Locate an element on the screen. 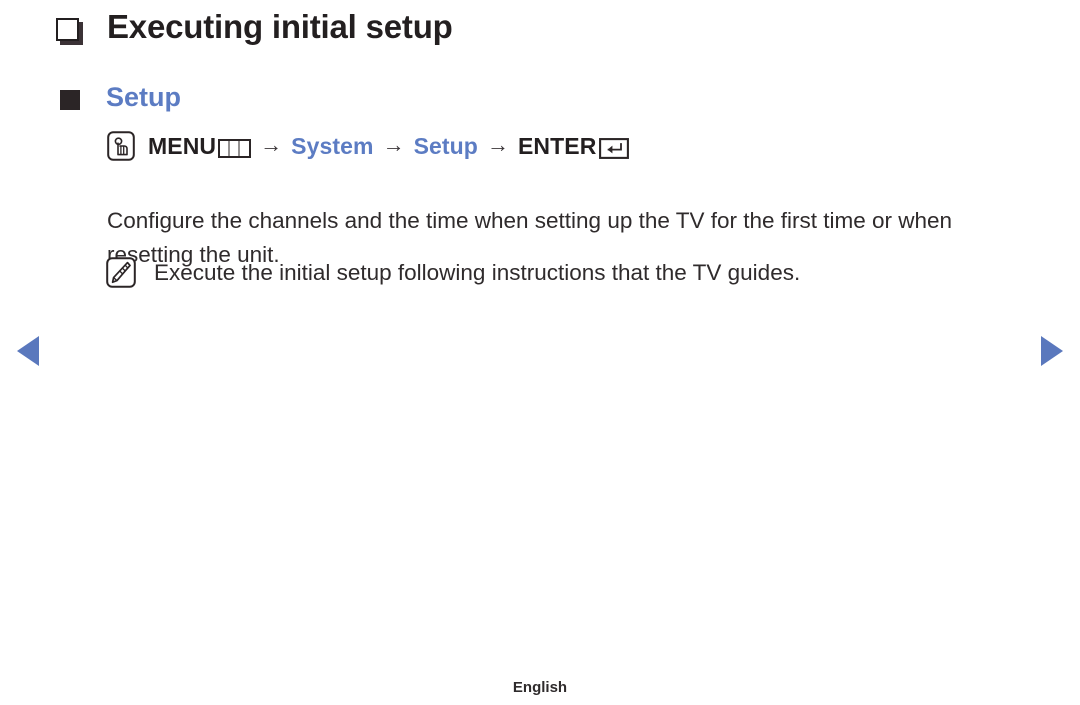 Image resolution: width=1080 pixels, height=705 pixels. triangle-right-icon is located at coordinates (1052, 351).